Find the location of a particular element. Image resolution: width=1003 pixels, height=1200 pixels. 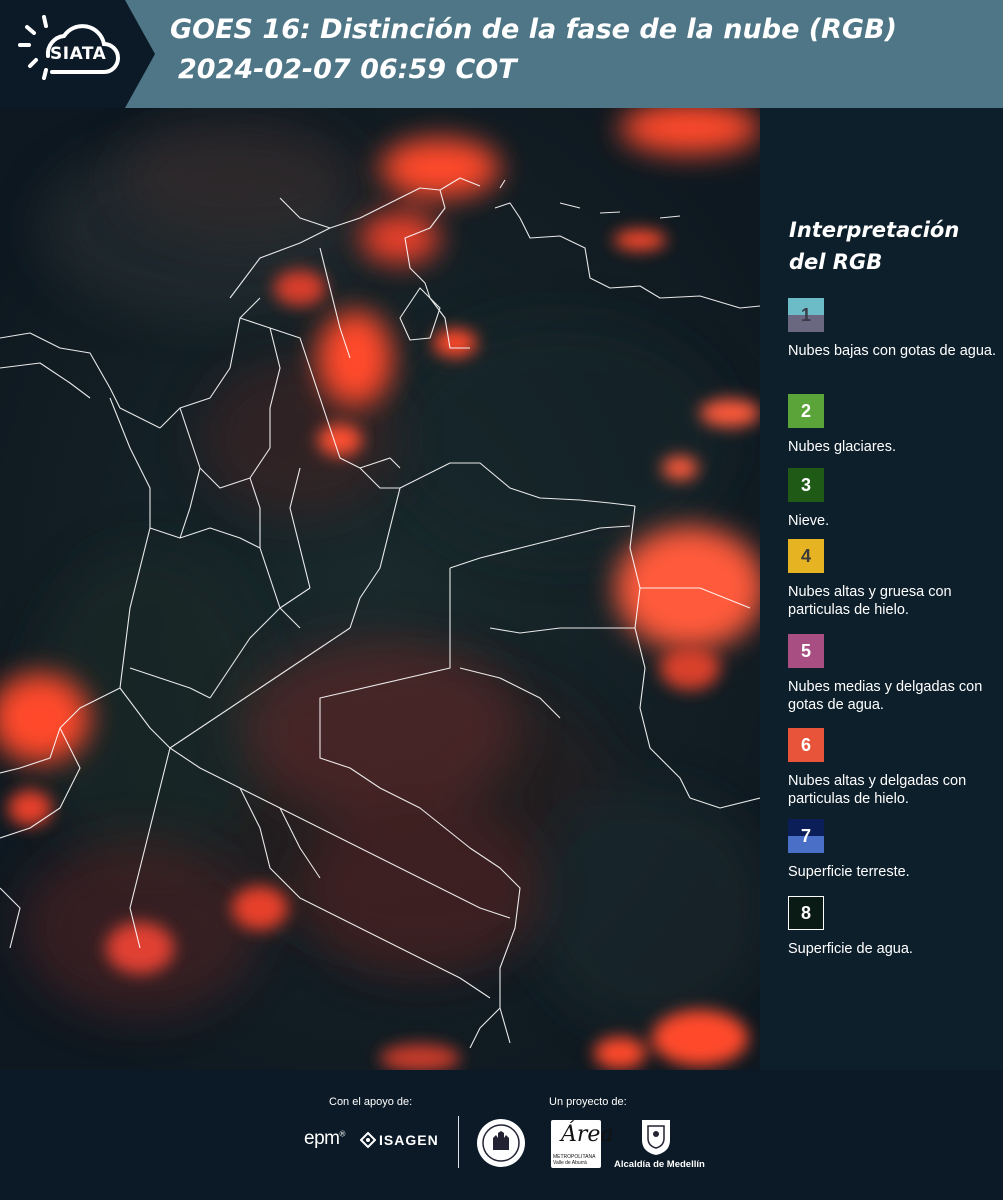

legend-swatch-1: 1 is located at coordinates (806, 315).